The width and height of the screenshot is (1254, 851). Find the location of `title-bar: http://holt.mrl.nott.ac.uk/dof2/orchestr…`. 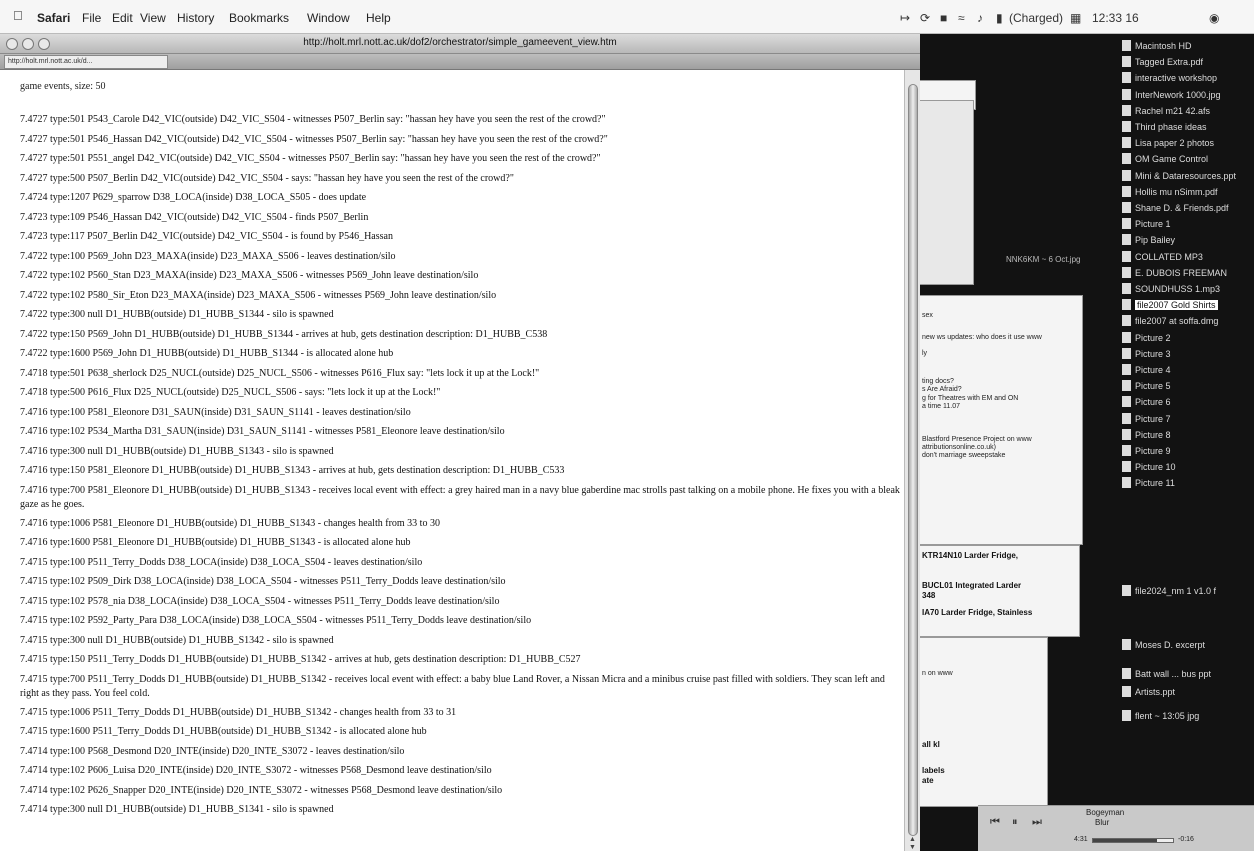

title-bar: http://holt.mrl.nott.ac.uk/dof2/orchestr… is located at coordinates (460, 44).